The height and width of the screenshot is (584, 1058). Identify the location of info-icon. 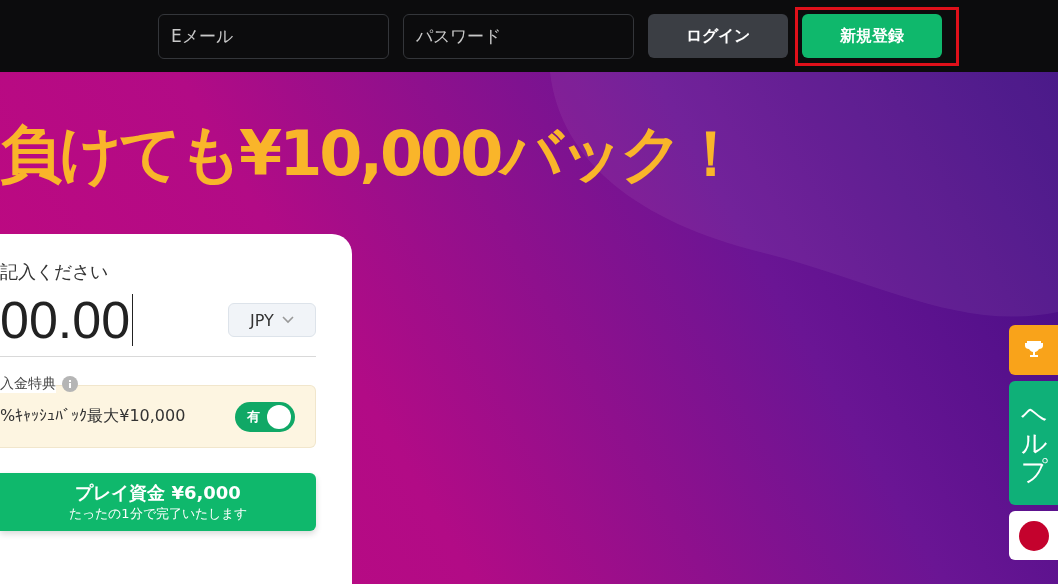
(70, 384).